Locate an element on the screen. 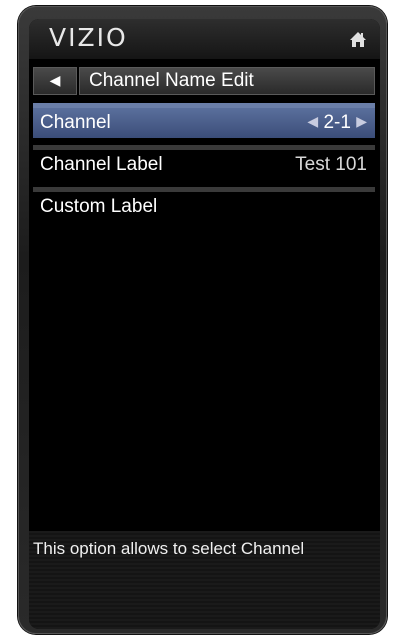 This screenshot has width=406, height=636. menu-item-label: Custom Label is located at coordinates (99, 206).